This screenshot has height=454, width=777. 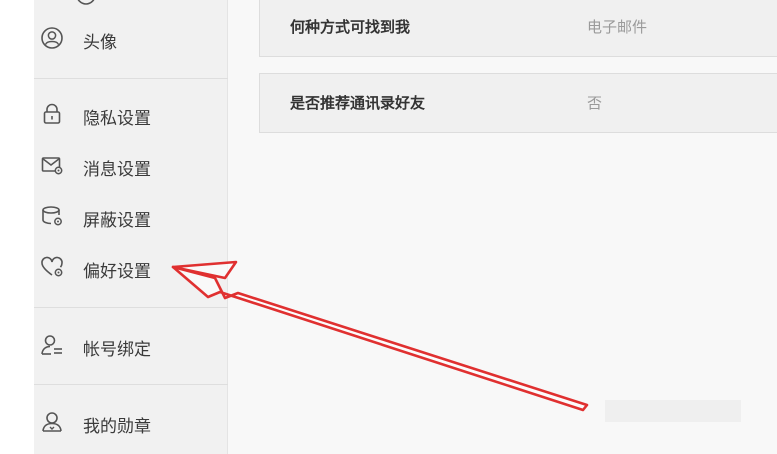 I want to click on left-margin, so click(x=17, y=227).